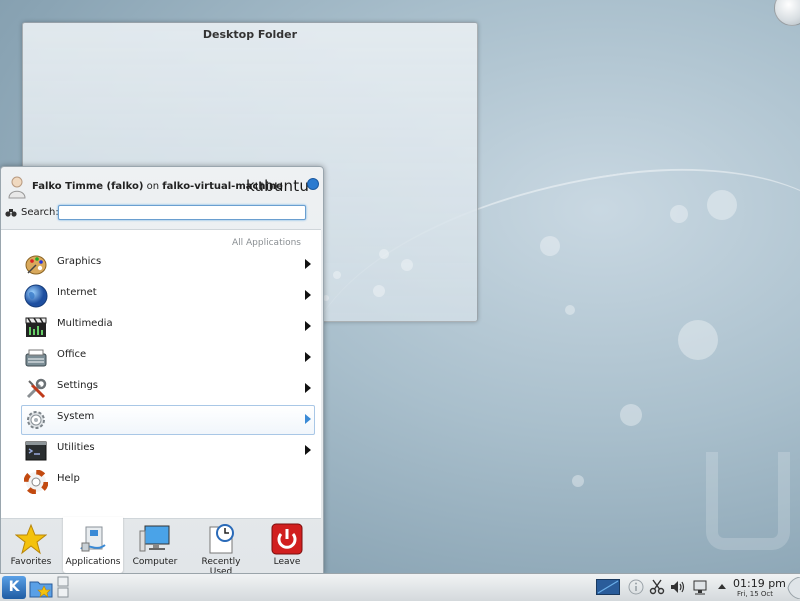 The width and height of the screenshot is (800, 601). I want to click on computer-icon, so click(154, 538).